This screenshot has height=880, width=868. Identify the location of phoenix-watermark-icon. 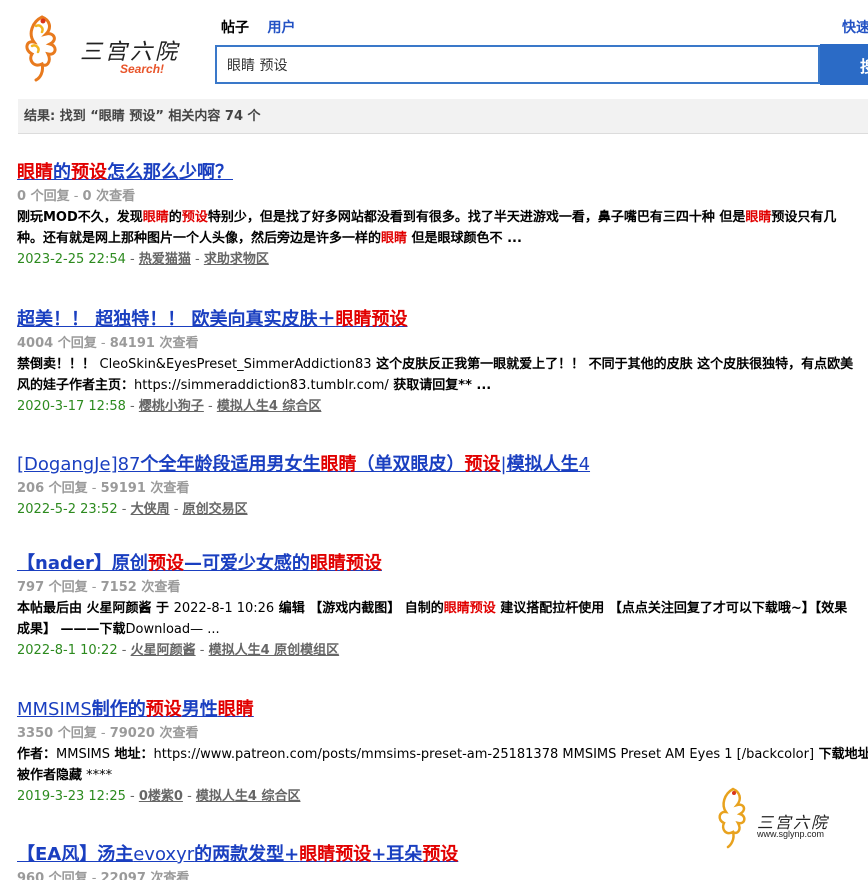
(732, 818).